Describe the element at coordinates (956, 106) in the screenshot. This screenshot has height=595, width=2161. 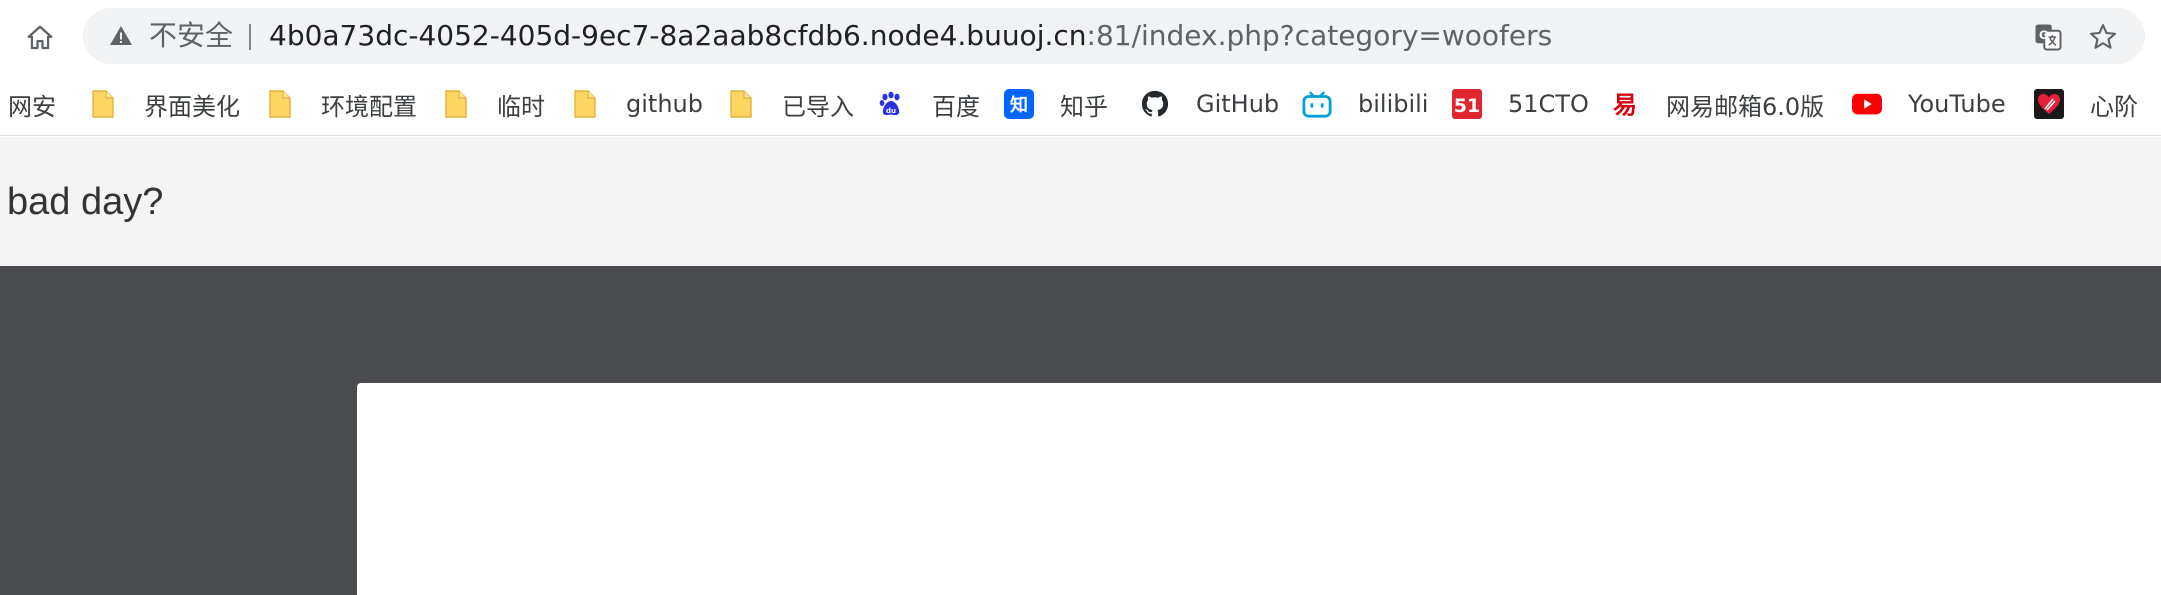
I see `bookmark-label: 百度` at that location.